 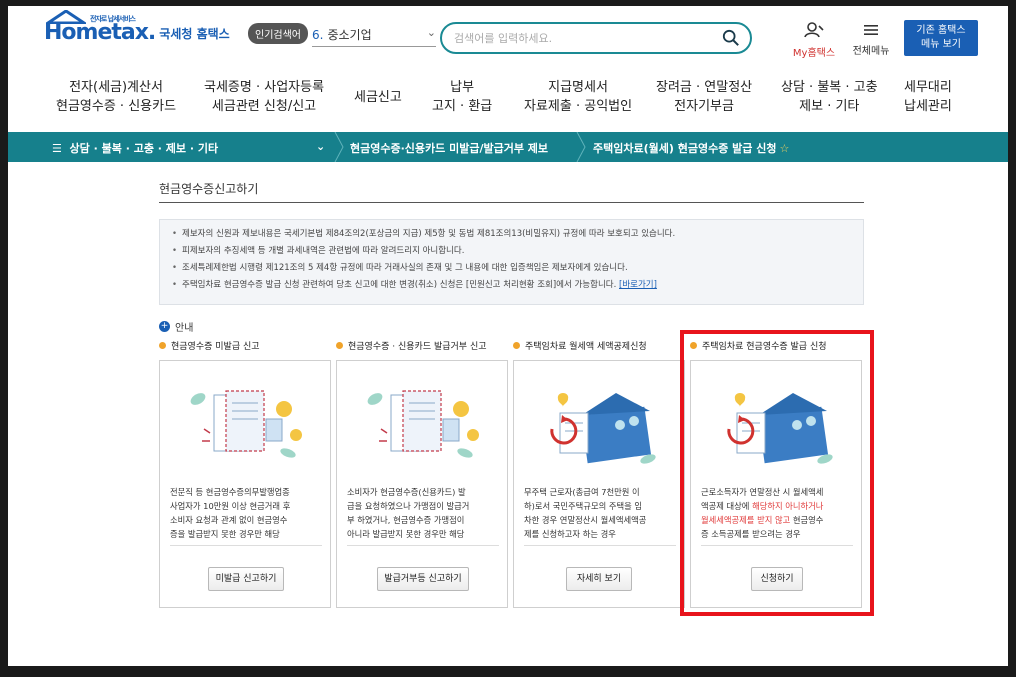 What do you see at coordinates (116, 97) in the screenshot?
I see `nav-item-etax-invoice: 전자(세금)계산서 현금영수증 · 신용카드` at bounding box center [116, 97].